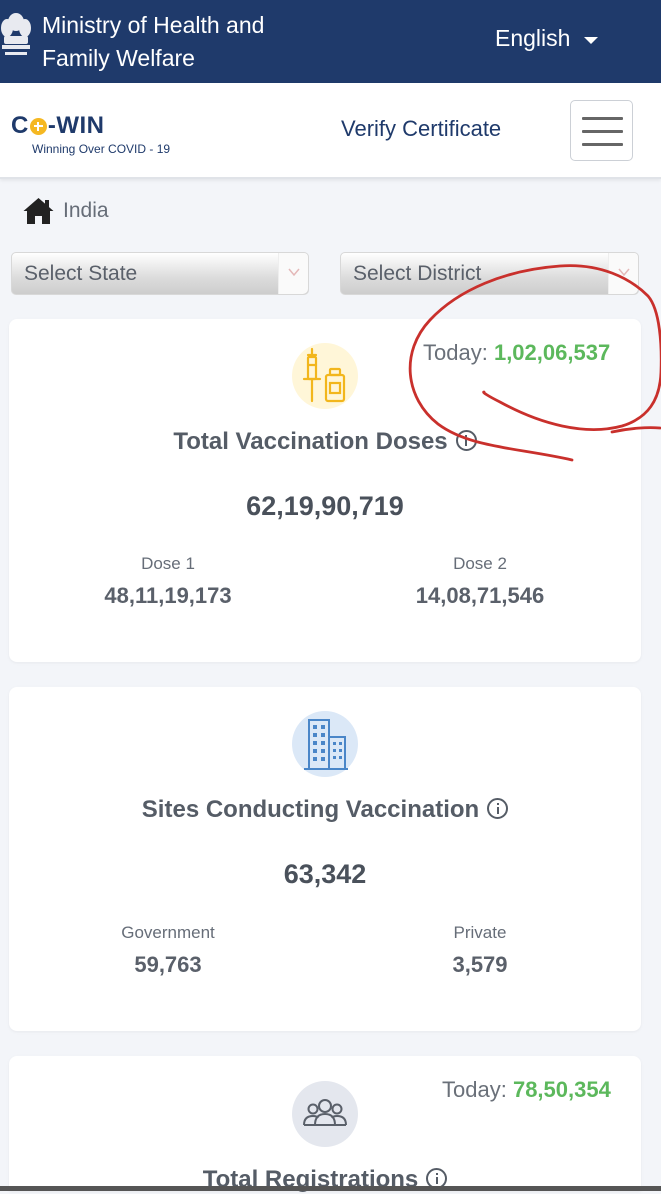 The width and height of the screenshot is (661, 1194). Describe the element at coordinates (489, 273) in the screenshot. I see `district-select: Select District` at that location.